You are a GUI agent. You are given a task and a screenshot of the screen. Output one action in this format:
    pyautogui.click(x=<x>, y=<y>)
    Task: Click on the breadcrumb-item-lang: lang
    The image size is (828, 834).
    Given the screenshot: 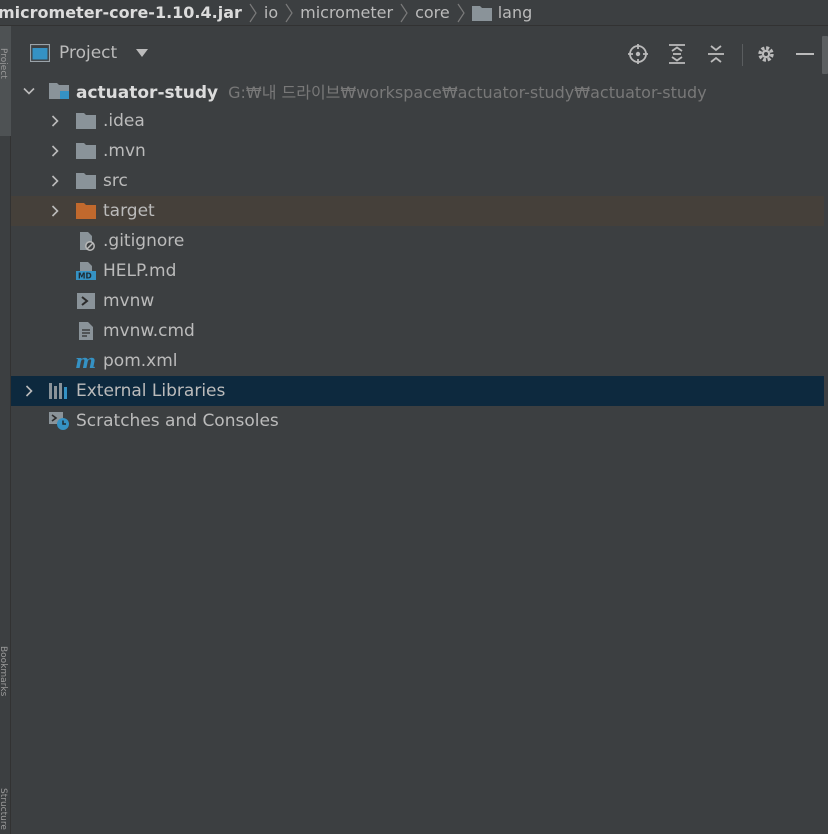 What is the action you would take?
    pyautogui.click(x=502, y=12)
    